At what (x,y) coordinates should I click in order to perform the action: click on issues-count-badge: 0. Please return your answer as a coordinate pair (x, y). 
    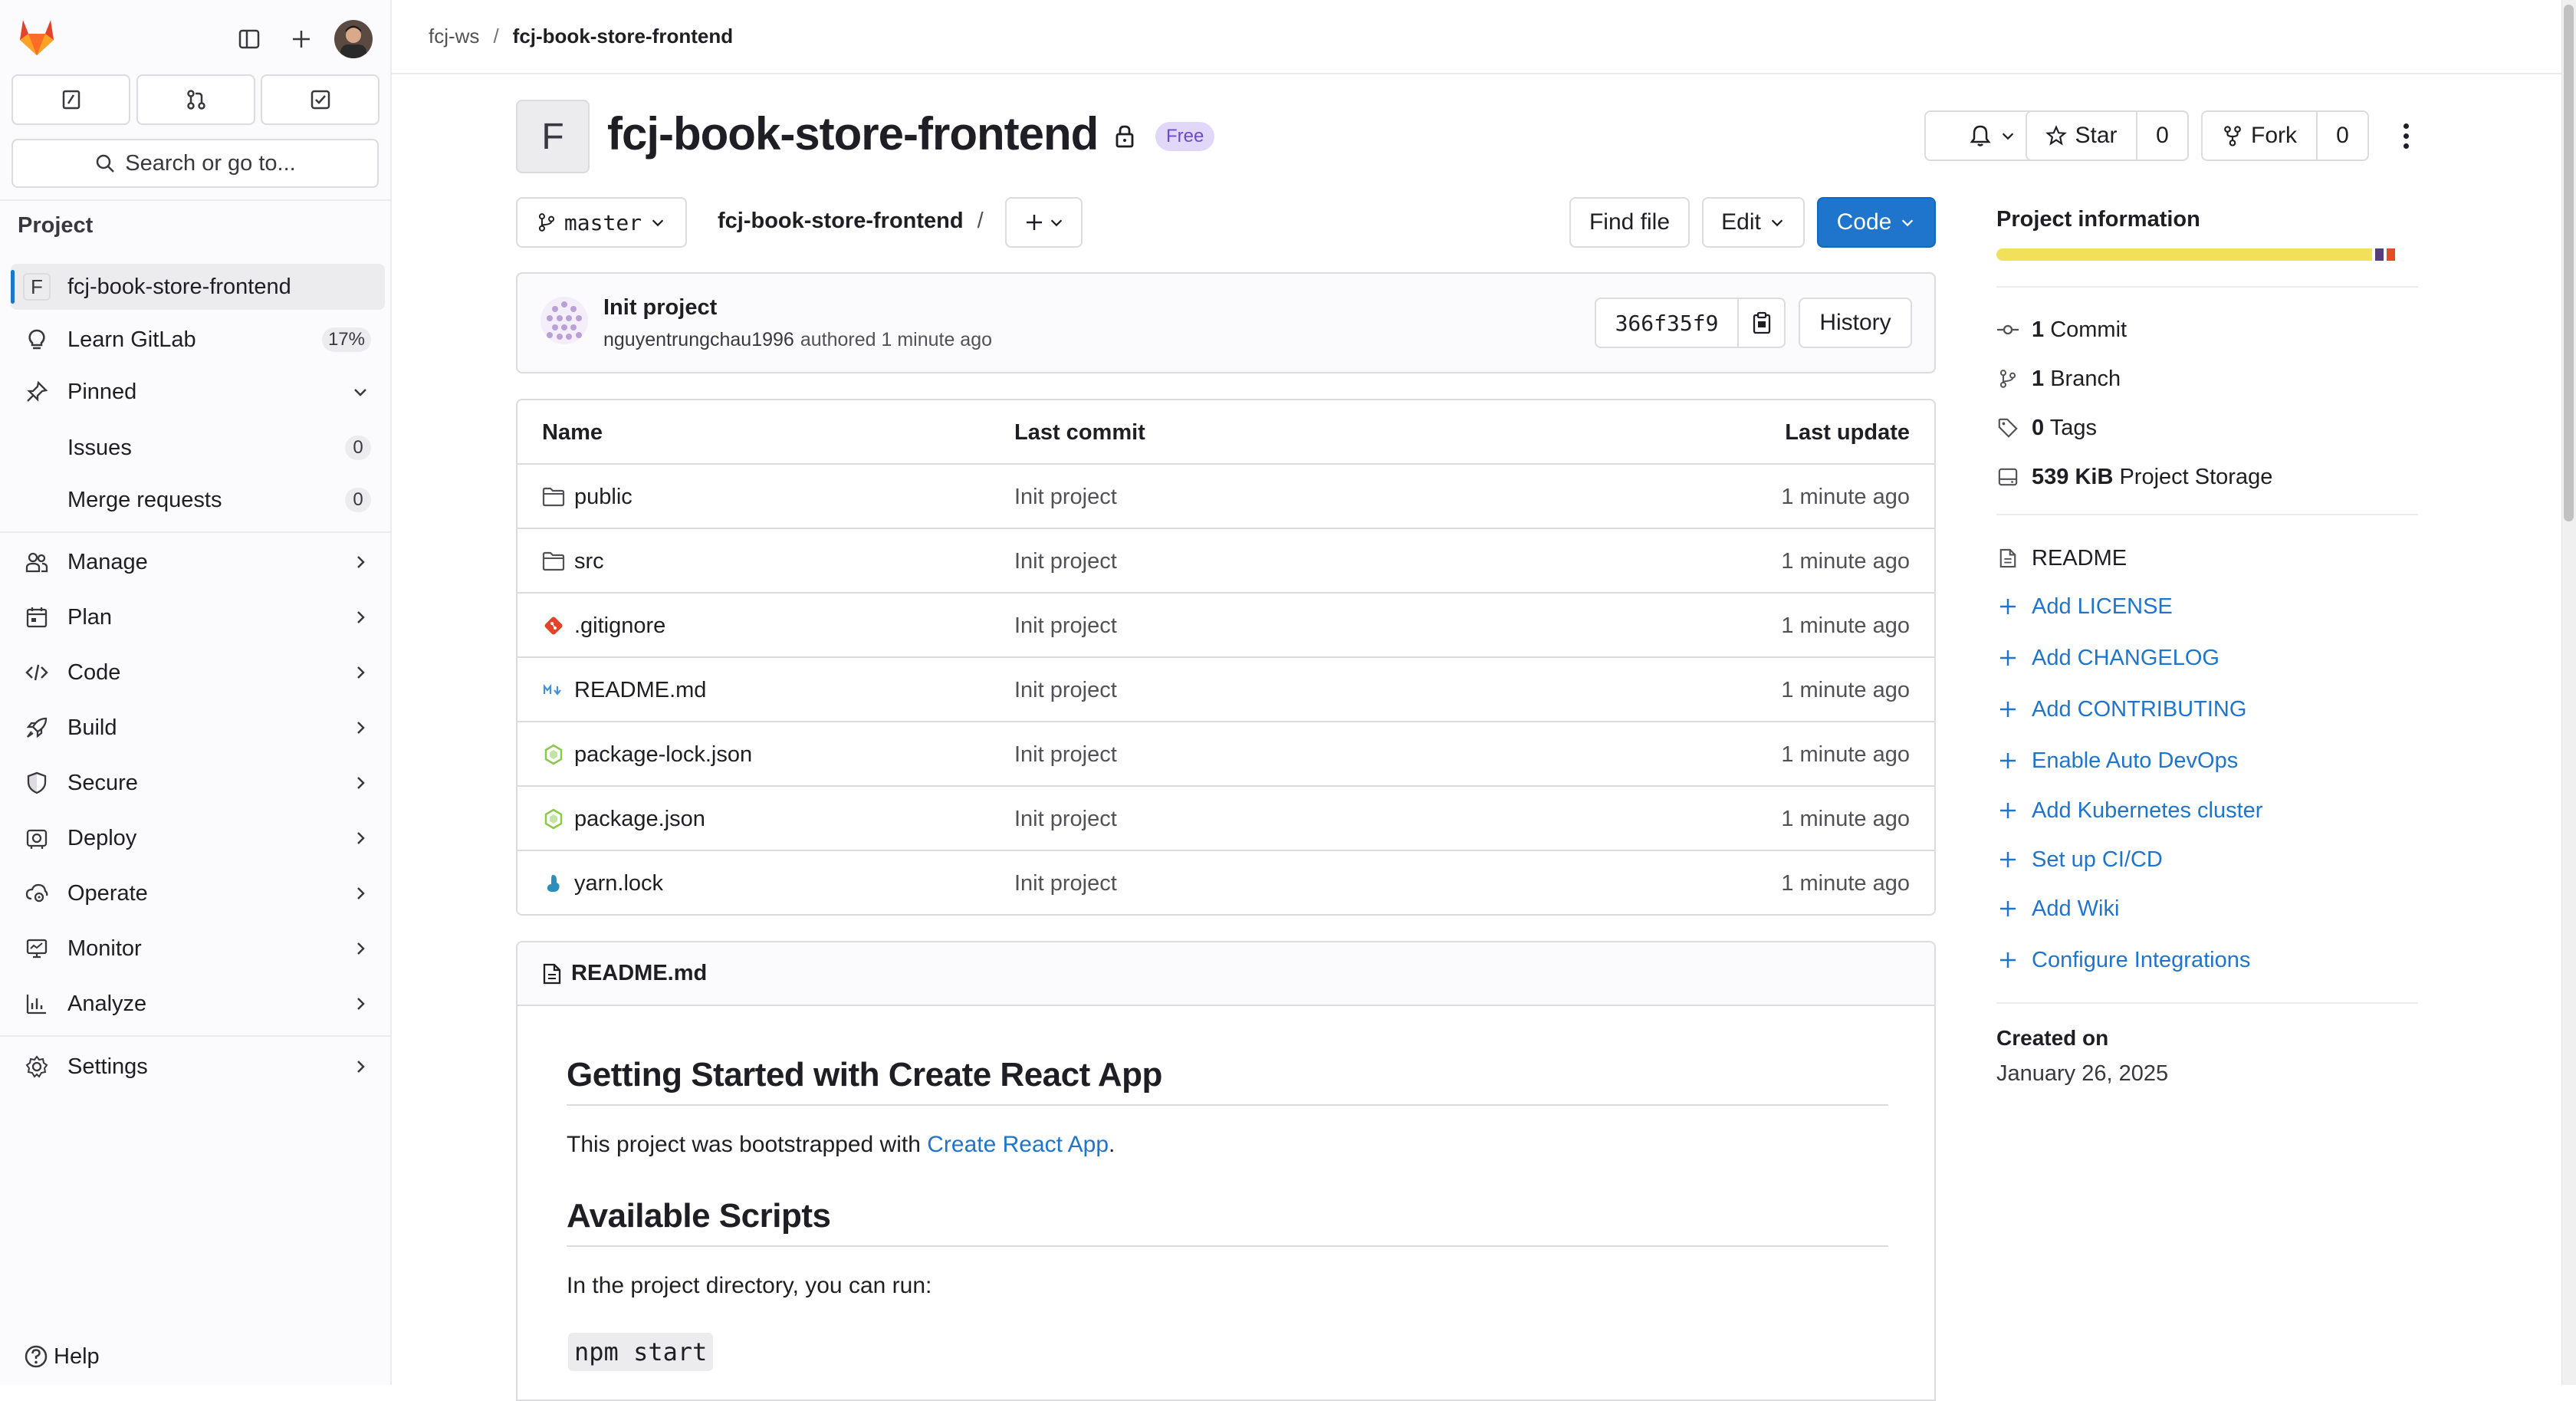
    Looking at the image, I should click on (358, 448).